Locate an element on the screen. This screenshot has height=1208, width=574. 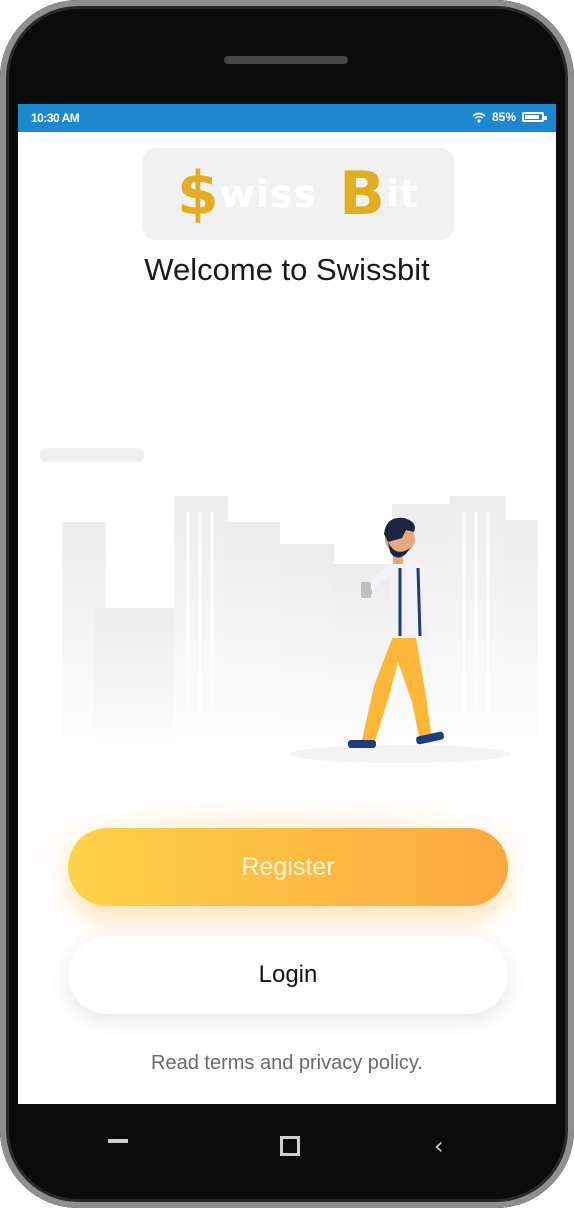
logo-text-part2: it is located at coordinates (402, 194).